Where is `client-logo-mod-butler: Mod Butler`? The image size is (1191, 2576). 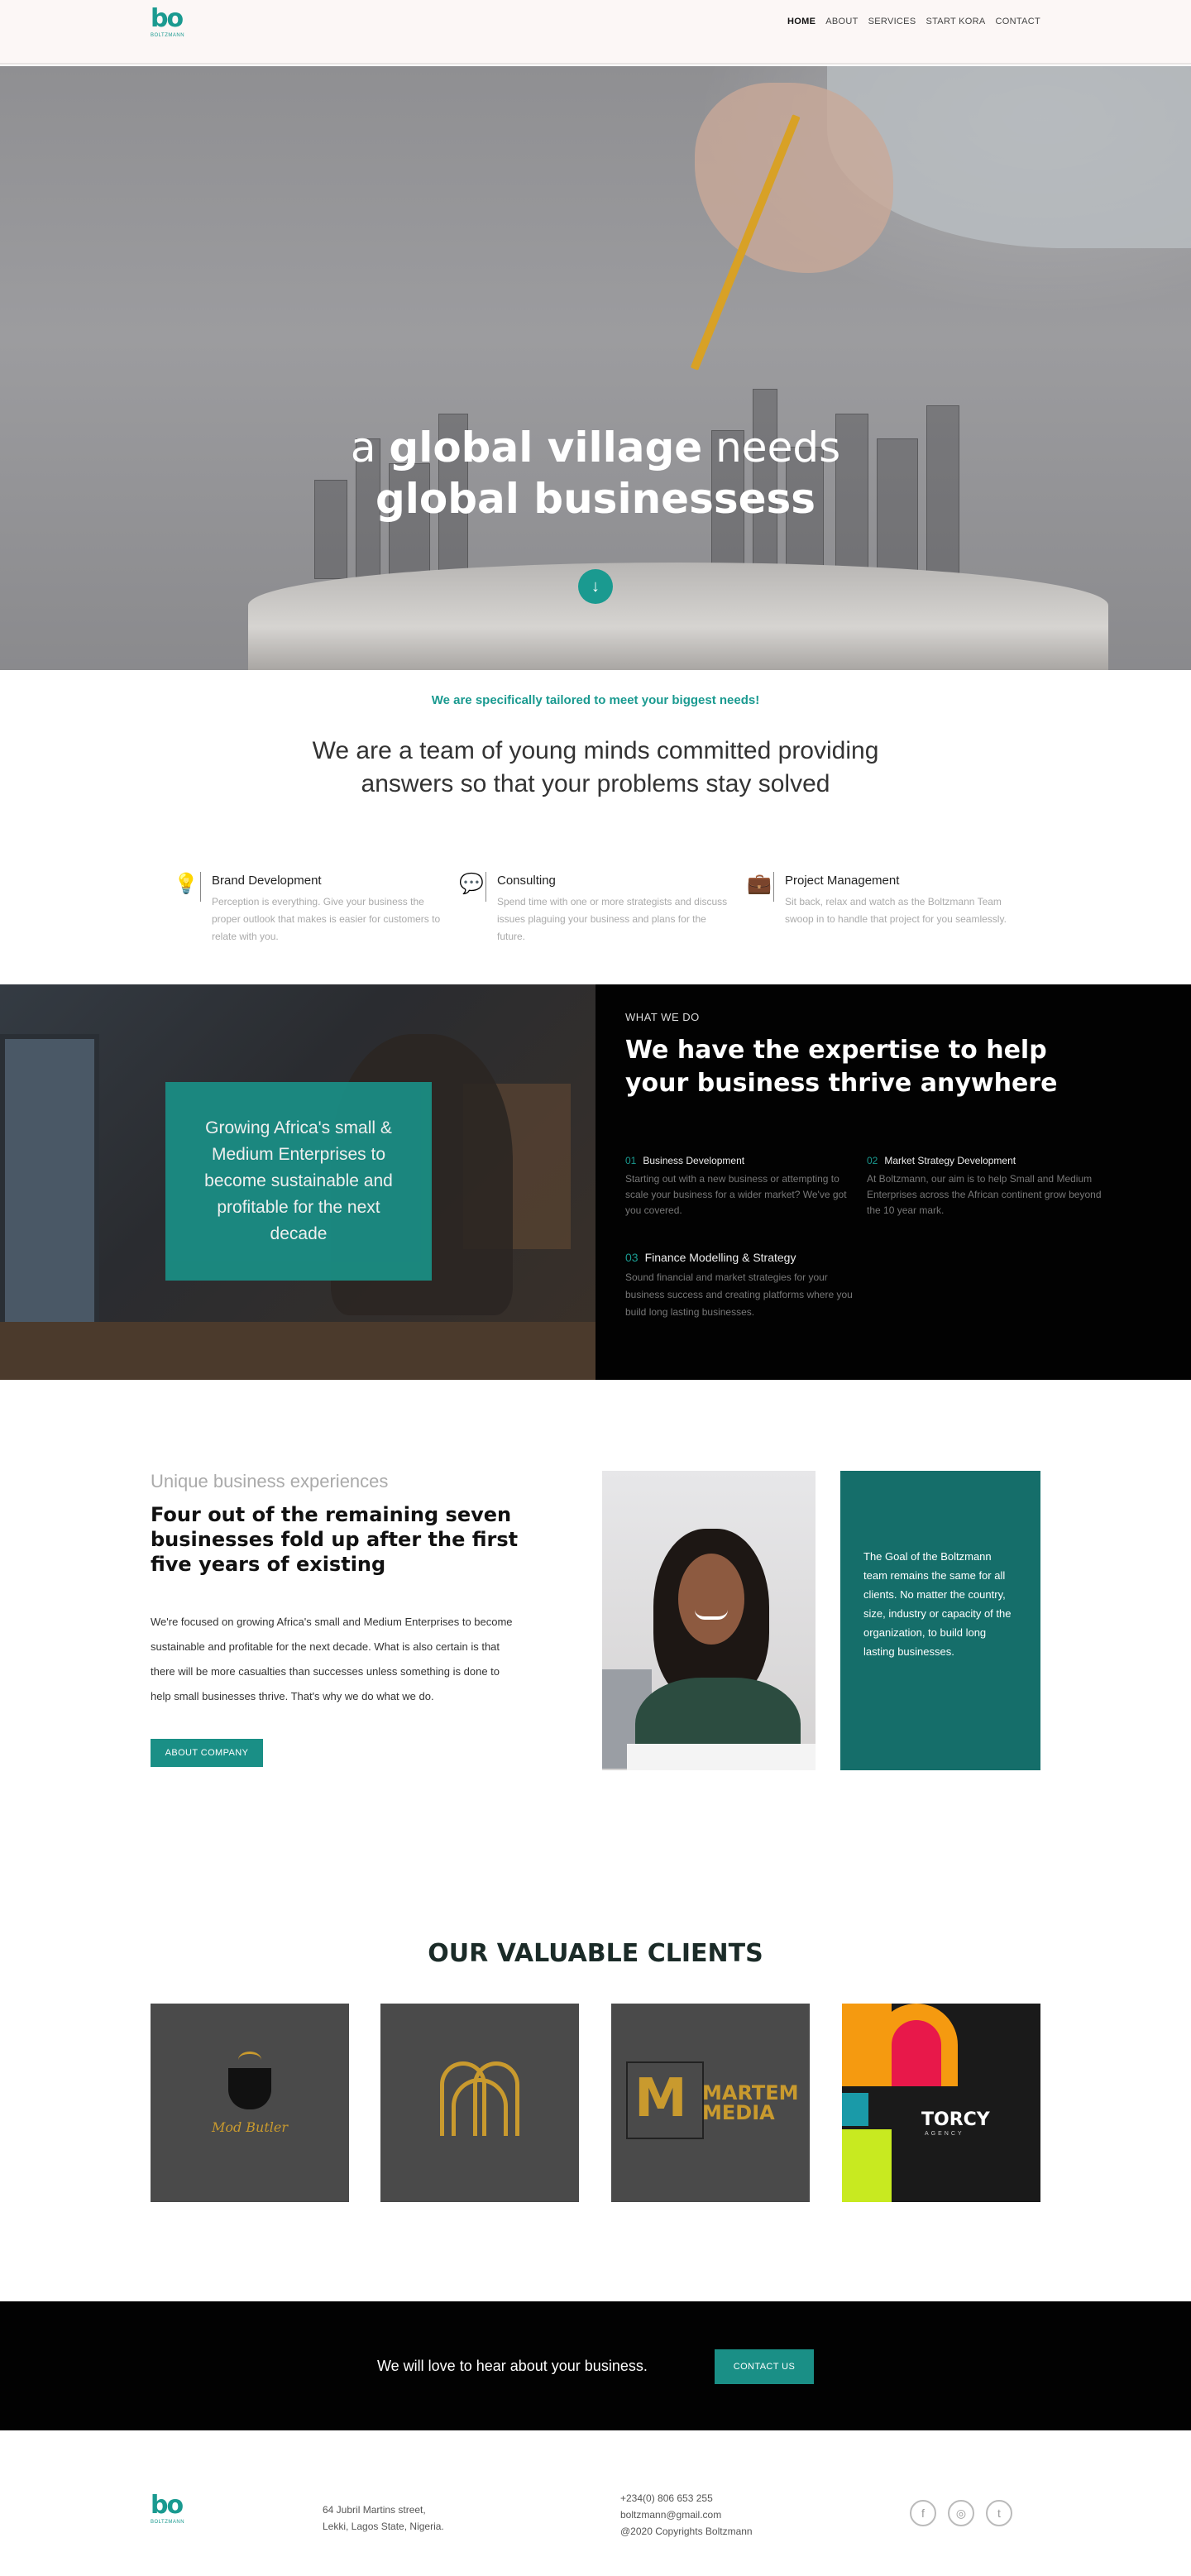 client-logo-mod-butler: Mod Butler is located at coordinates (250, 2103).